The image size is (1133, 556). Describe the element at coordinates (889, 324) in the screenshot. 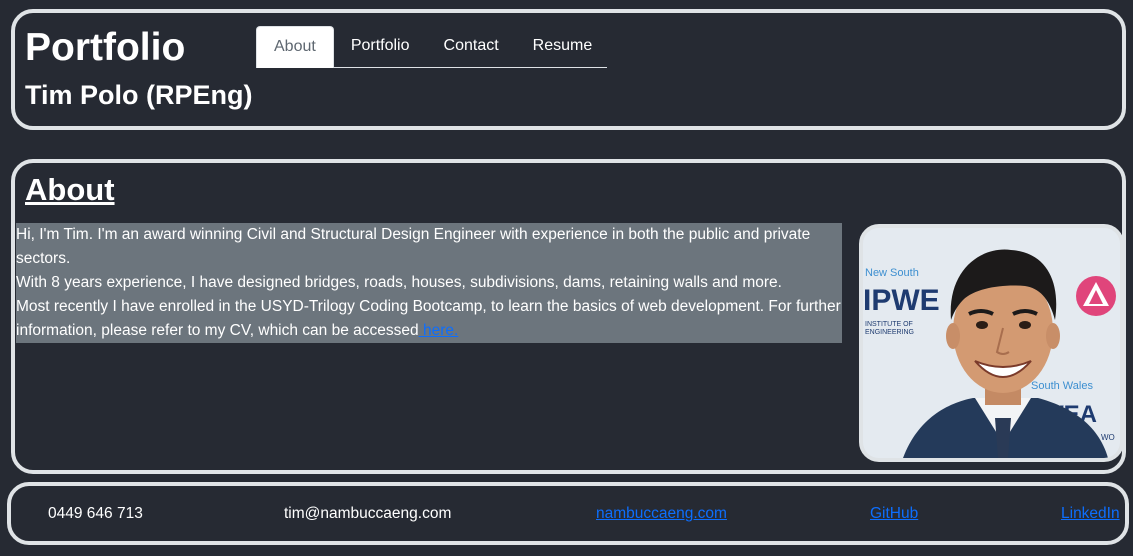

I see `photo-text-3: INSTITUTE OF` at that location.